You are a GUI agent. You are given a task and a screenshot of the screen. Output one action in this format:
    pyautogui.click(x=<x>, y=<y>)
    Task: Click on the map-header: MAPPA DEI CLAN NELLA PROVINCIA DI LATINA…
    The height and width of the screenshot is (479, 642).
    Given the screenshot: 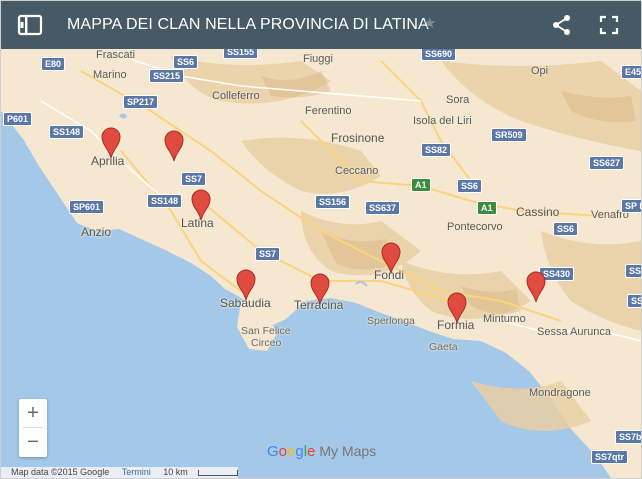 What is the action you would take?
    pyautogui.click(x=321, y=25)
    